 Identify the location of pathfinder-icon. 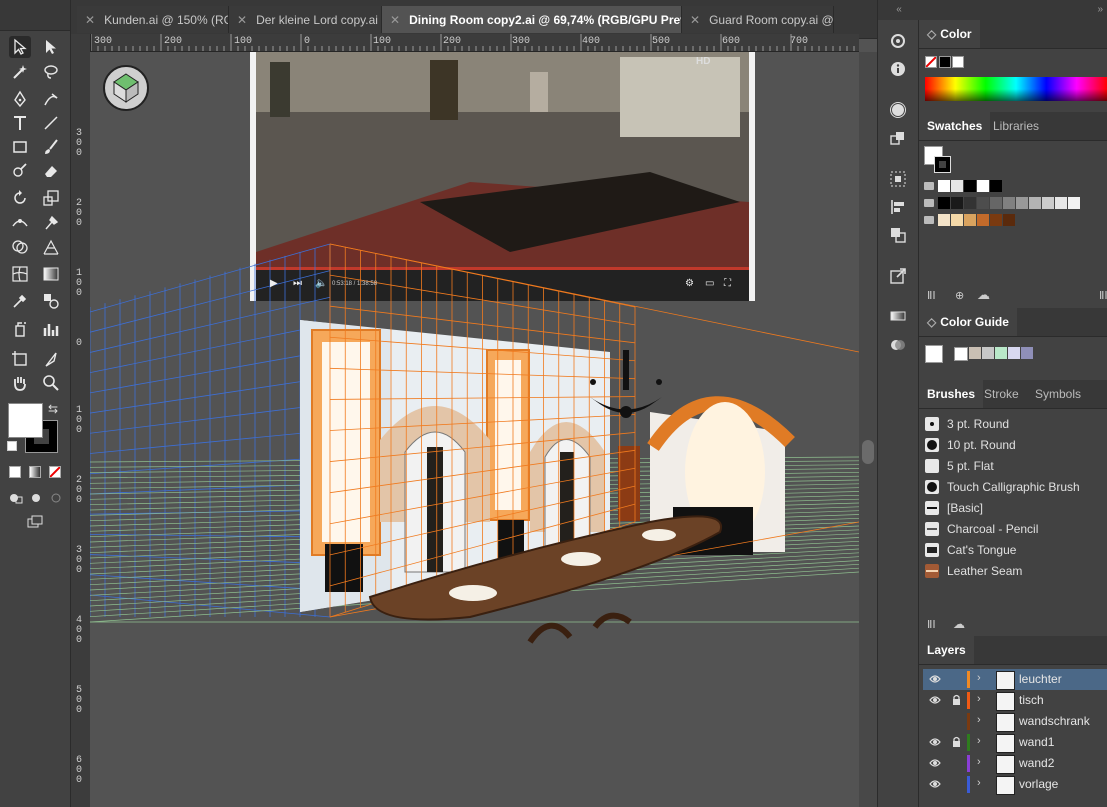
(898, 235).